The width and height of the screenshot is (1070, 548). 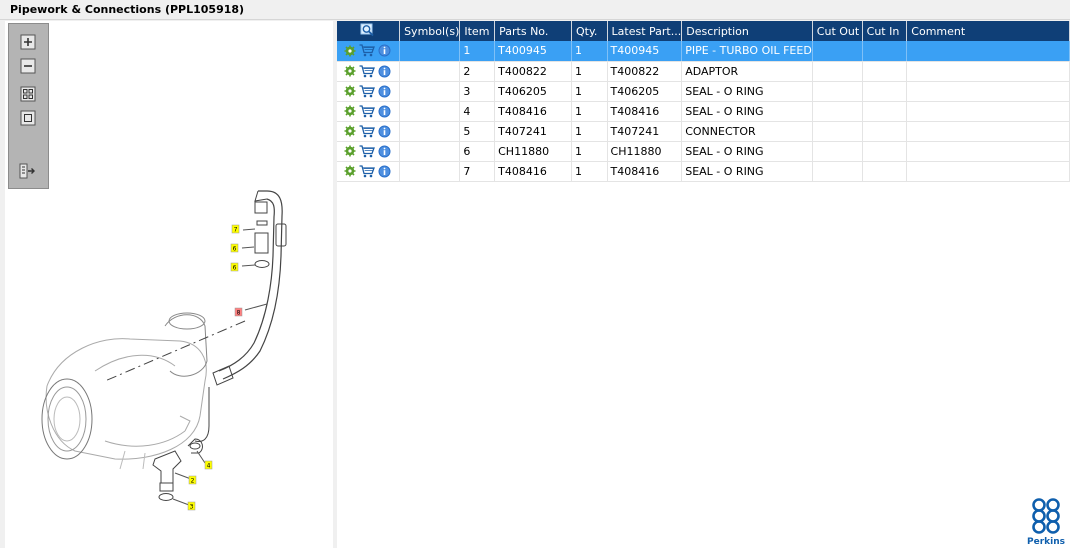 What do you see at coordinates (645, 131) in the screenshot?
I see `cell-latest-part: T407241` at bounding box center [645, 131].